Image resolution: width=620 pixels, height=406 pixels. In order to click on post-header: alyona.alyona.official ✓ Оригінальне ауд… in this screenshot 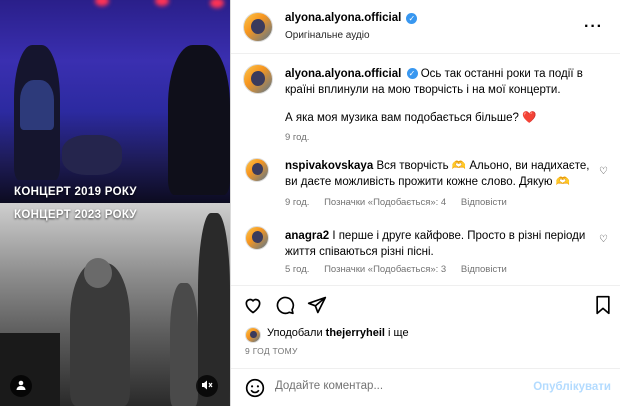, I will do `click(425, 27)`.